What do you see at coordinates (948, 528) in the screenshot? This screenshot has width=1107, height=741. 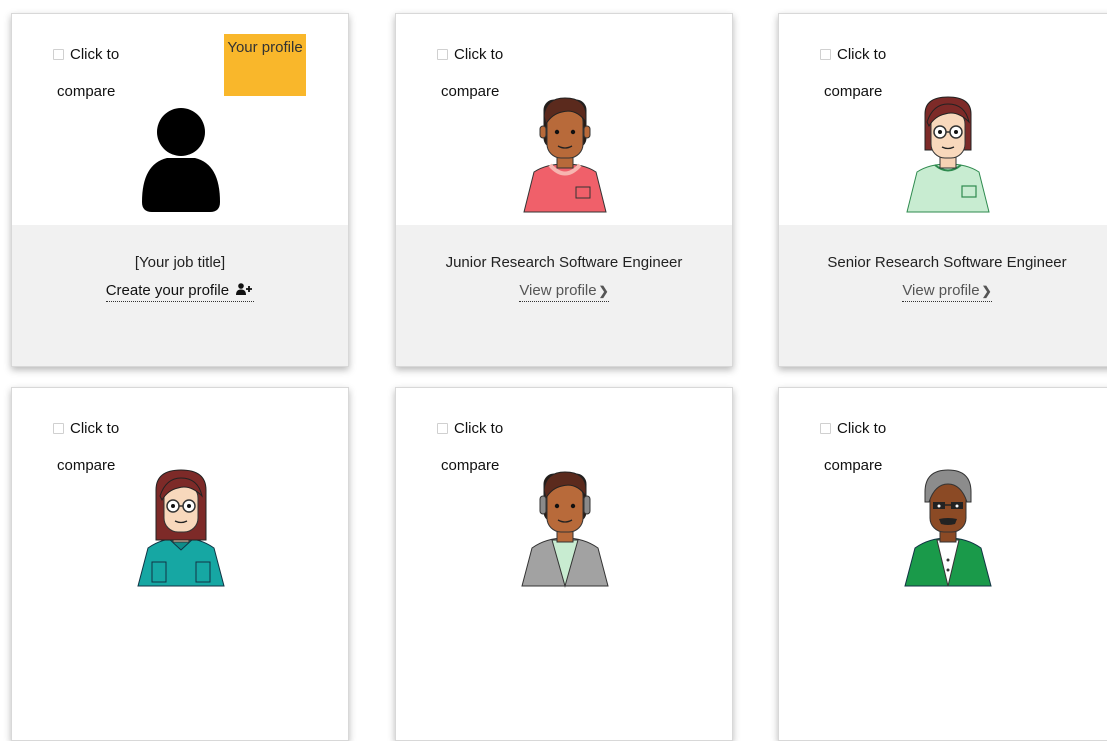 I see `avatar-green-jacket-icon` at bounding box center [948, 528].